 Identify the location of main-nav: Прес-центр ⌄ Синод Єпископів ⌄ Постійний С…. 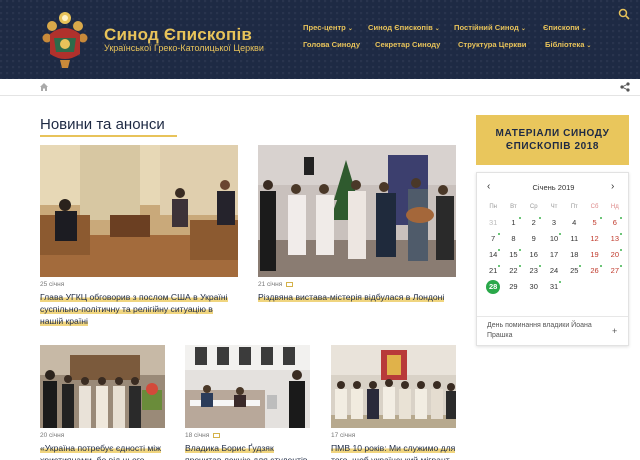
(453, 40).